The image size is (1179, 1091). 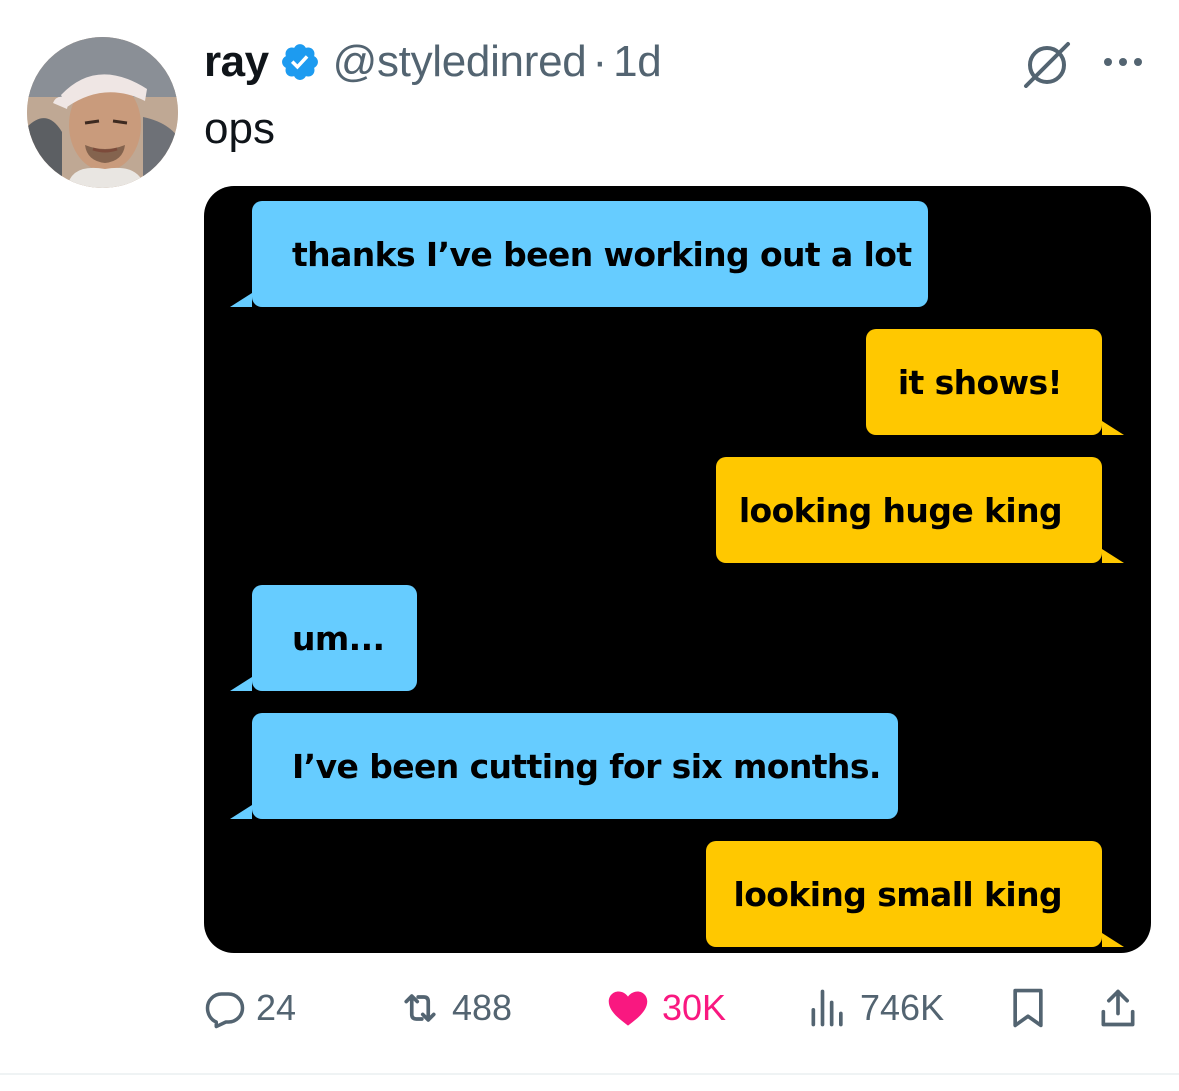 What do you see at coordinates (225, 1010) in the screenshot?
I see `reply-icon` at bounding box center [225, 1010].